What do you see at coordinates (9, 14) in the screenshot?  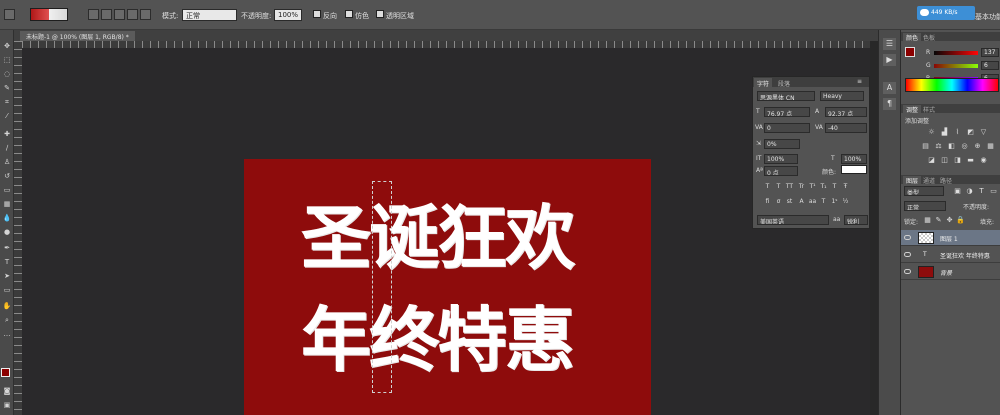 I see `tool-preset-picker` at bounding box center [9, 14].